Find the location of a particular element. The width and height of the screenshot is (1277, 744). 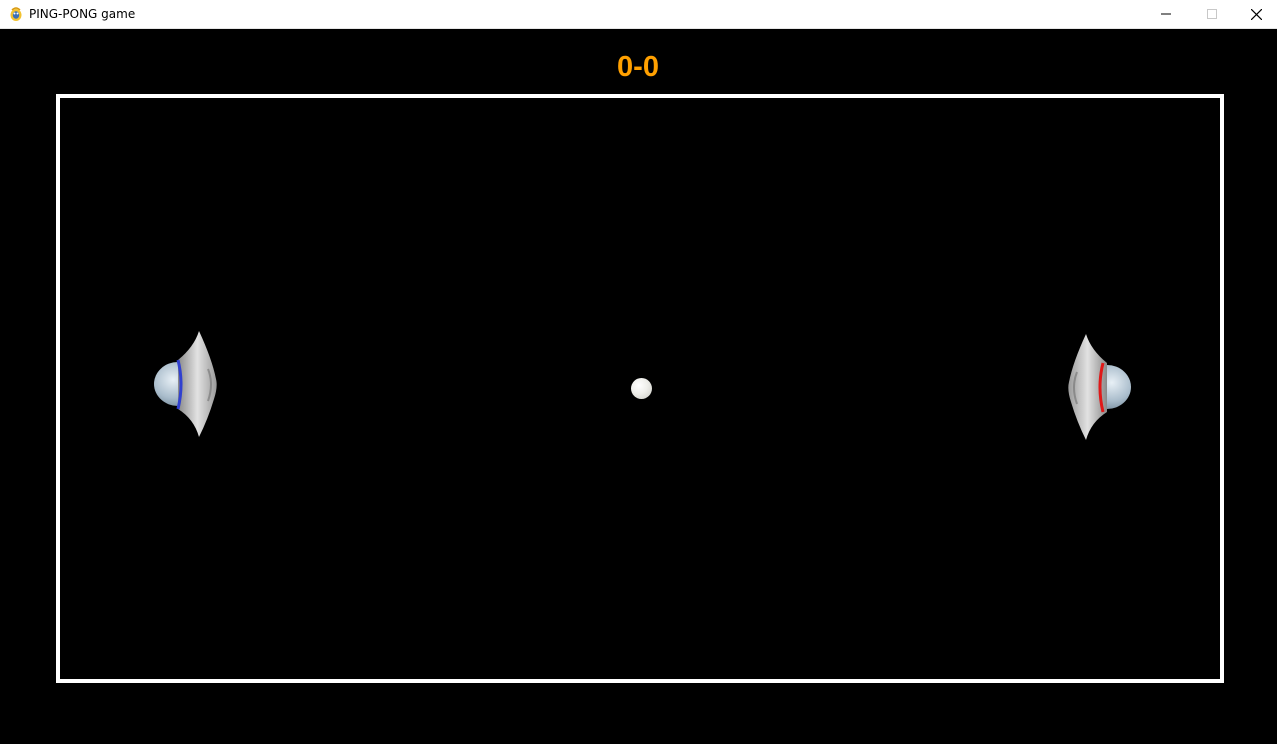

left-paddle-icon is located at coordinates (185, 385).